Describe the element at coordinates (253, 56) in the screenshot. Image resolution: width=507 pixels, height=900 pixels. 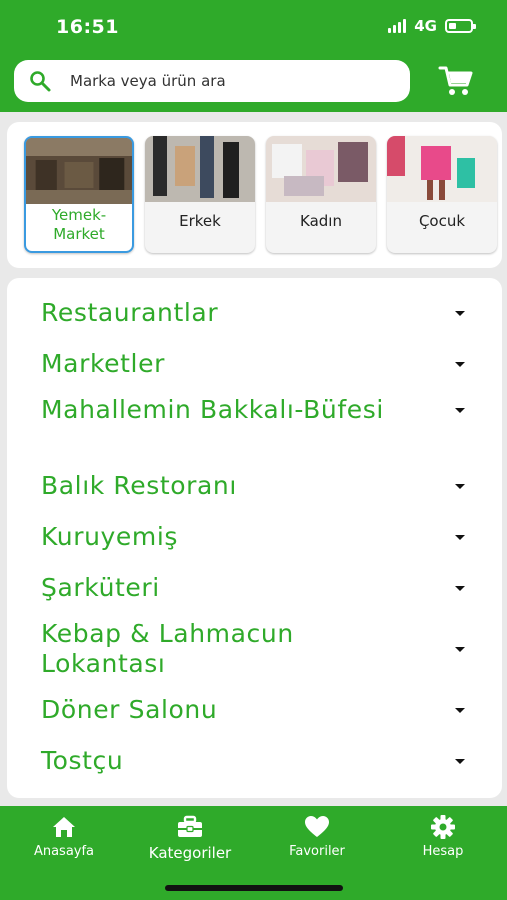
I see `app-header: 16:51 4G` at that location.